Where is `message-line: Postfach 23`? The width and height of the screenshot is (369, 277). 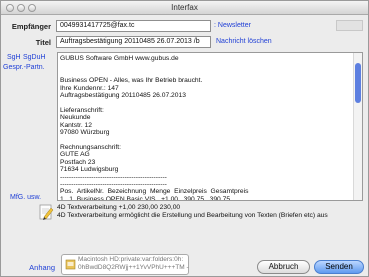
message-line: Postfach 23 is located at coordinates (78, 162).